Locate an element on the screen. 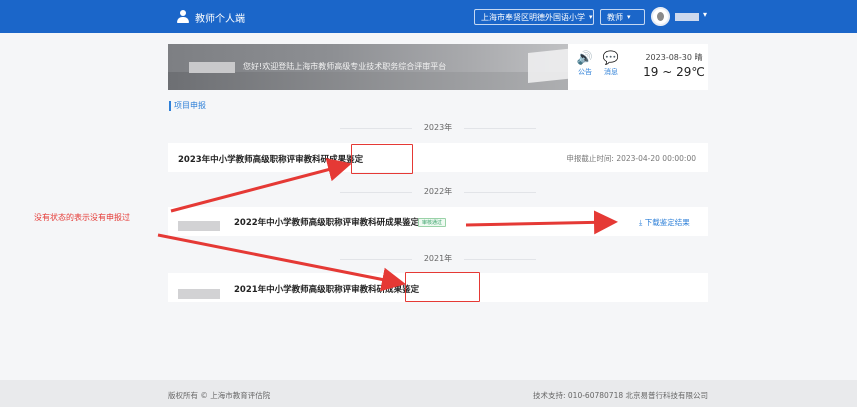  arrow-to-download is located at coordinates (541, 222).